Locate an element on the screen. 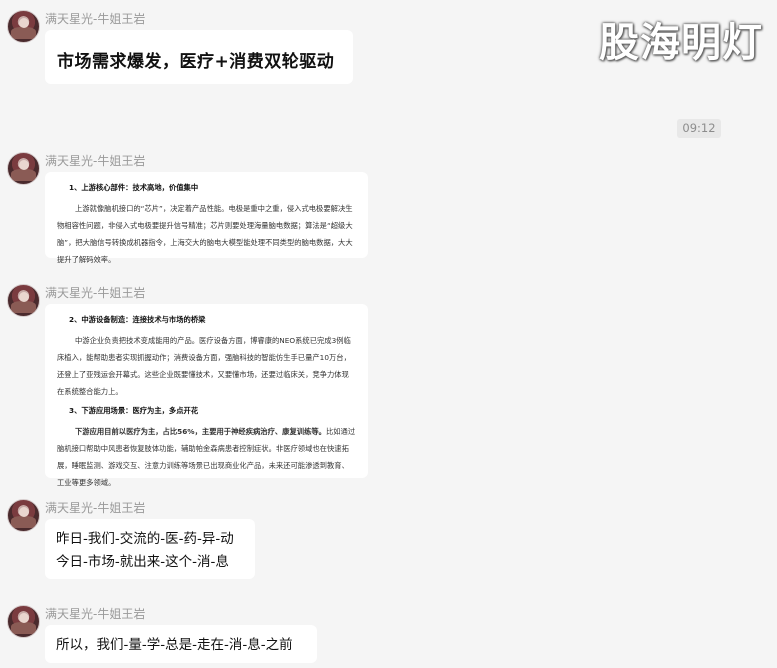  message-line: 今日-市场-就出来-这个-消-息 is located at coordinates (142, 562).